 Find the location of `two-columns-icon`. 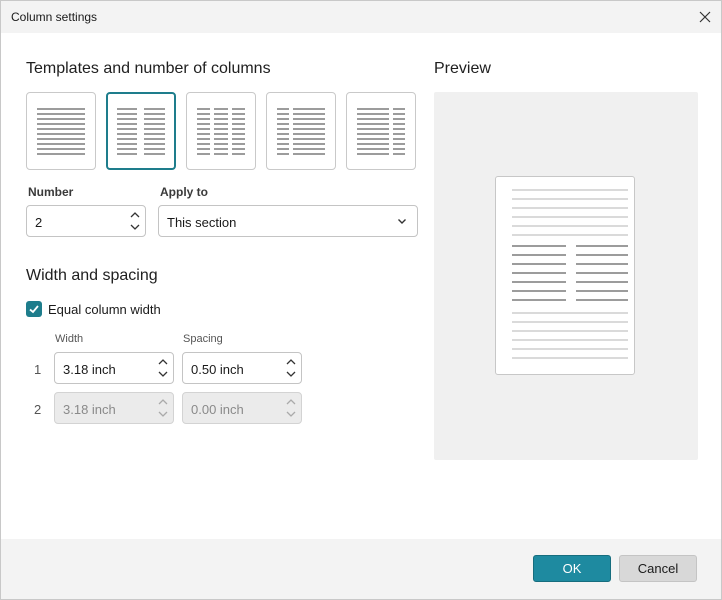

two-columns-icon is located at coordinates (141, 131).